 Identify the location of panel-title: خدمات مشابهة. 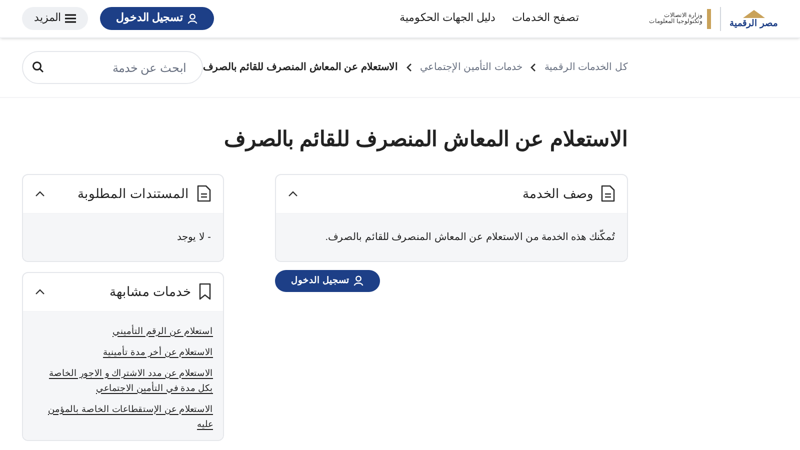
(150, 292).